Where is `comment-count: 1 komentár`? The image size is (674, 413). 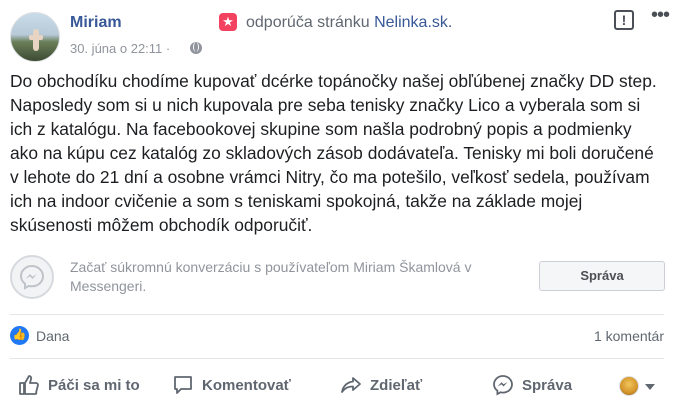 comment-count: 1 komentár is located at coordinates (629, 336).